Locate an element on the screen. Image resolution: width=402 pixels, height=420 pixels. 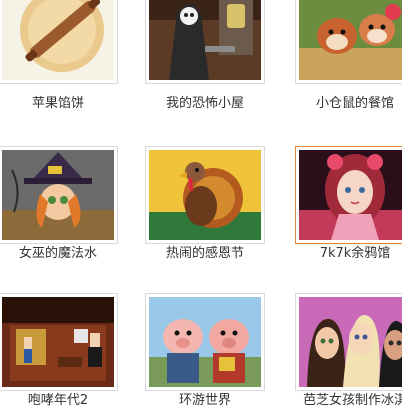
bratz-girls-icon is located at coordinates (350, 342).